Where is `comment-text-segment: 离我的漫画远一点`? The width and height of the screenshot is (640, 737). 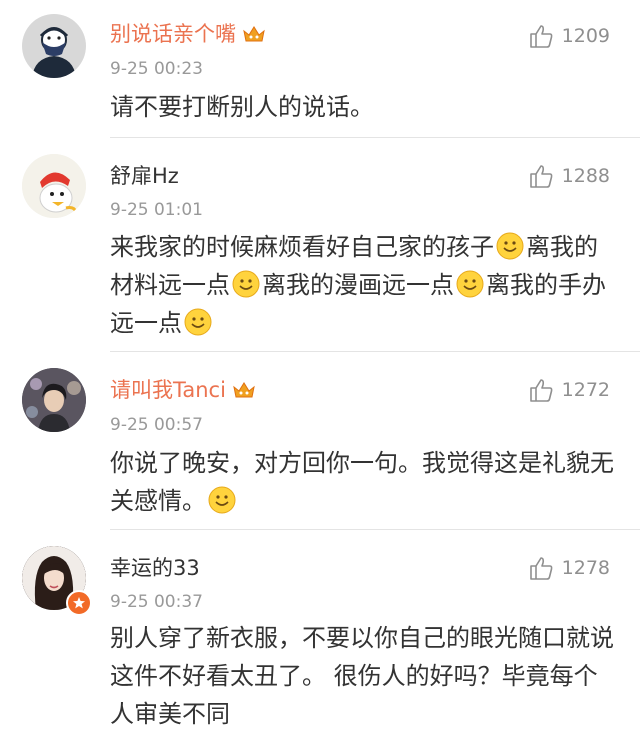
comment-text-segment: 离我的漫画远一点 is located at coordinates (358, 285).